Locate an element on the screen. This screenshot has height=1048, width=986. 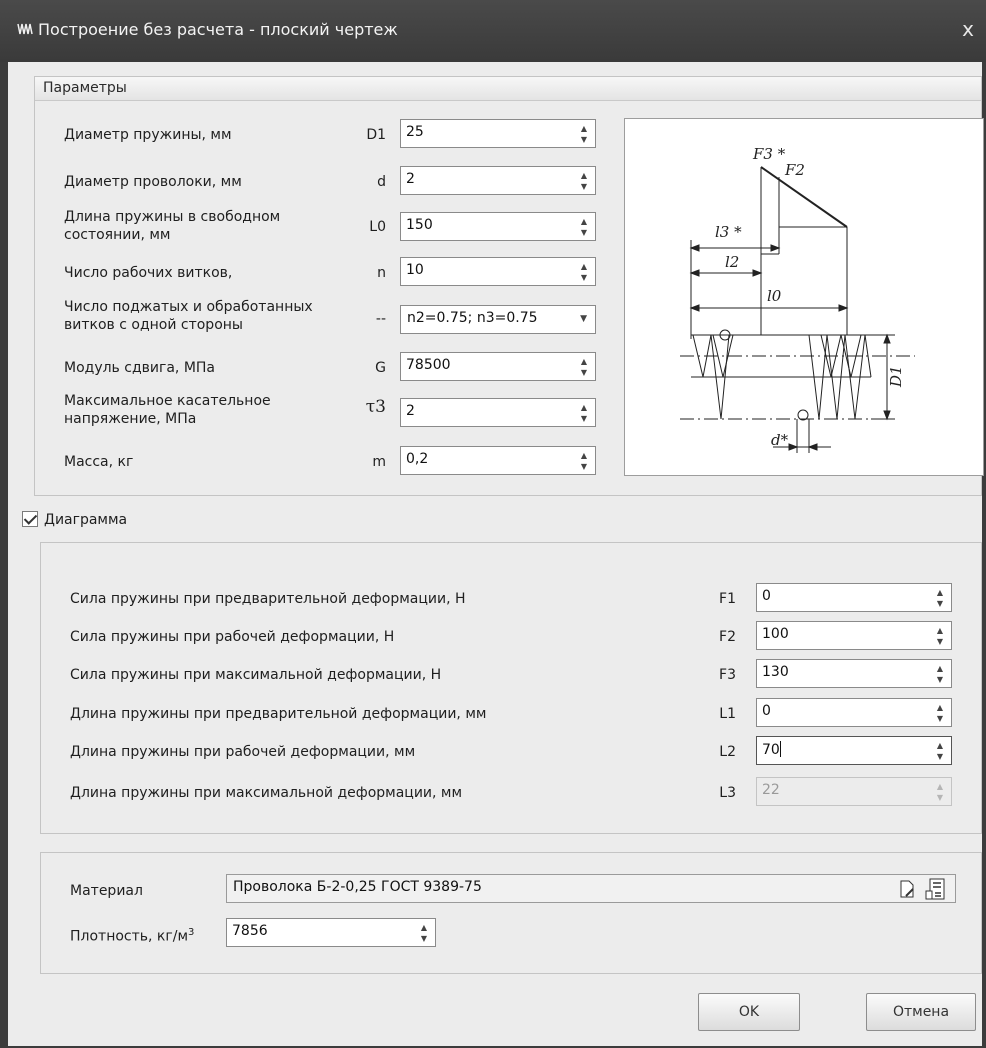
param-label-free-length: Длина пружины в свободном состоянии, мм is located at coordinates (172, 226).